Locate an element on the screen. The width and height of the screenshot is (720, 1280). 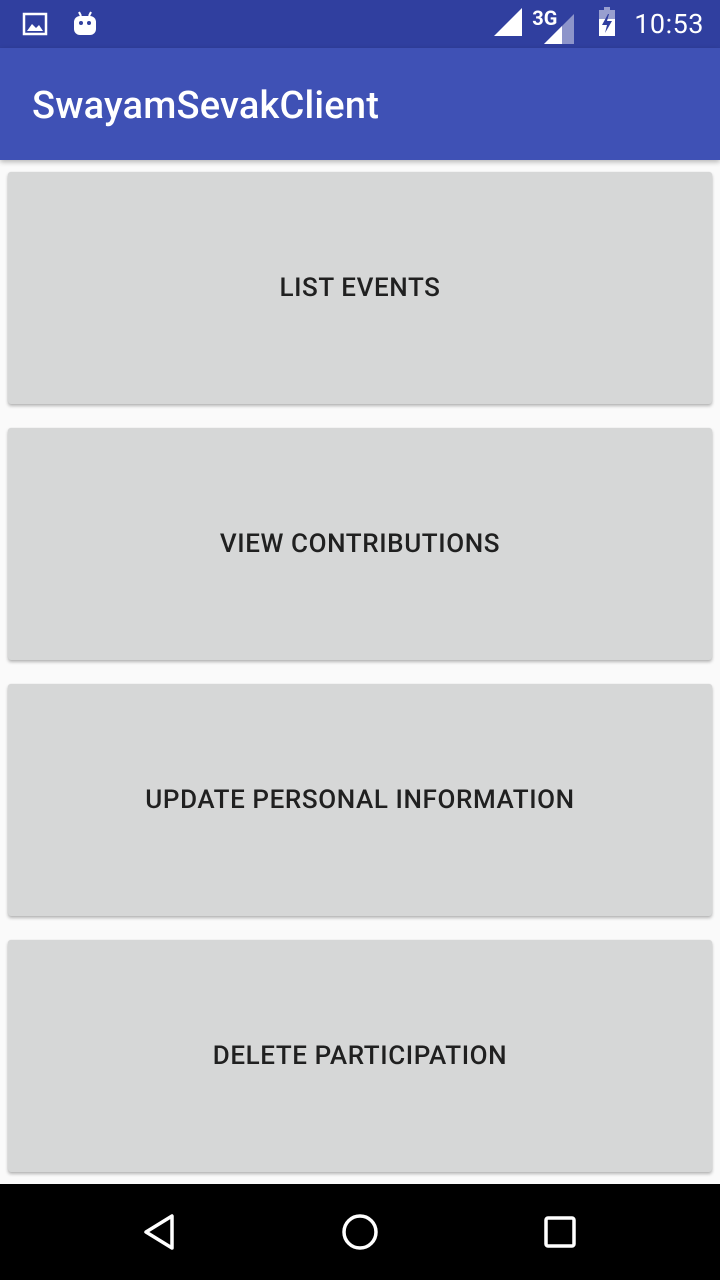
delete-participation-label: DELETE PARTICIPATION is located at coordinates (360, 1056).